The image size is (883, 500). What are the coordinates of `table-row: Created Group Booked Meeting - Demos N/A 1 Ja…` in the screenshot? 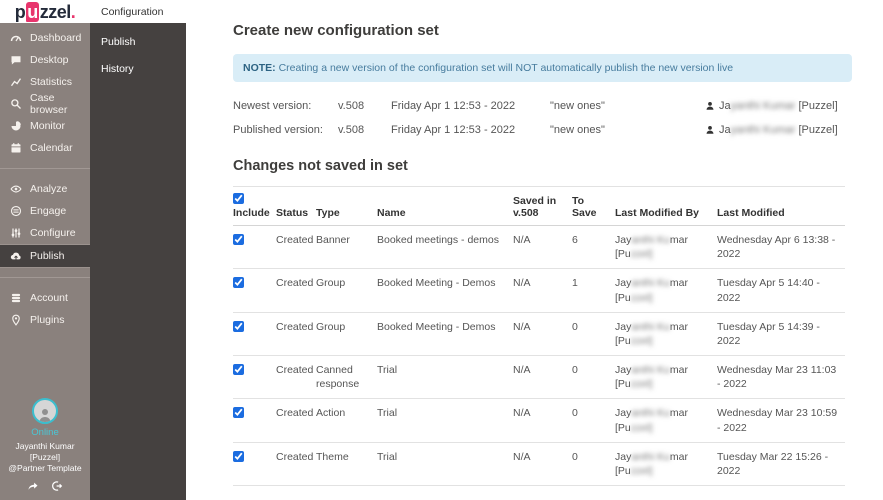 It's located at (539, 290).